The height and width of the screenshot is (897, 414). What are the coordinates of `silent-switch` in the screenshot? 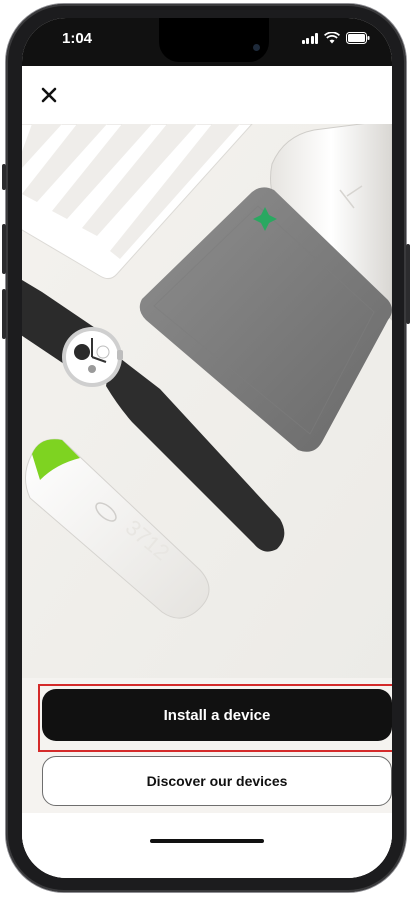 It's located at (4, 177).